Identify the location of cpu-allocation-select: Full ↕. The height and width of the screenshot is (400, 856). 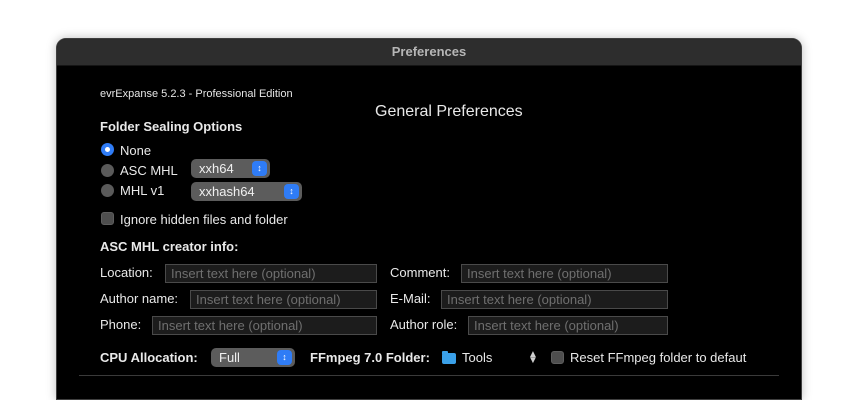
(253, 357).